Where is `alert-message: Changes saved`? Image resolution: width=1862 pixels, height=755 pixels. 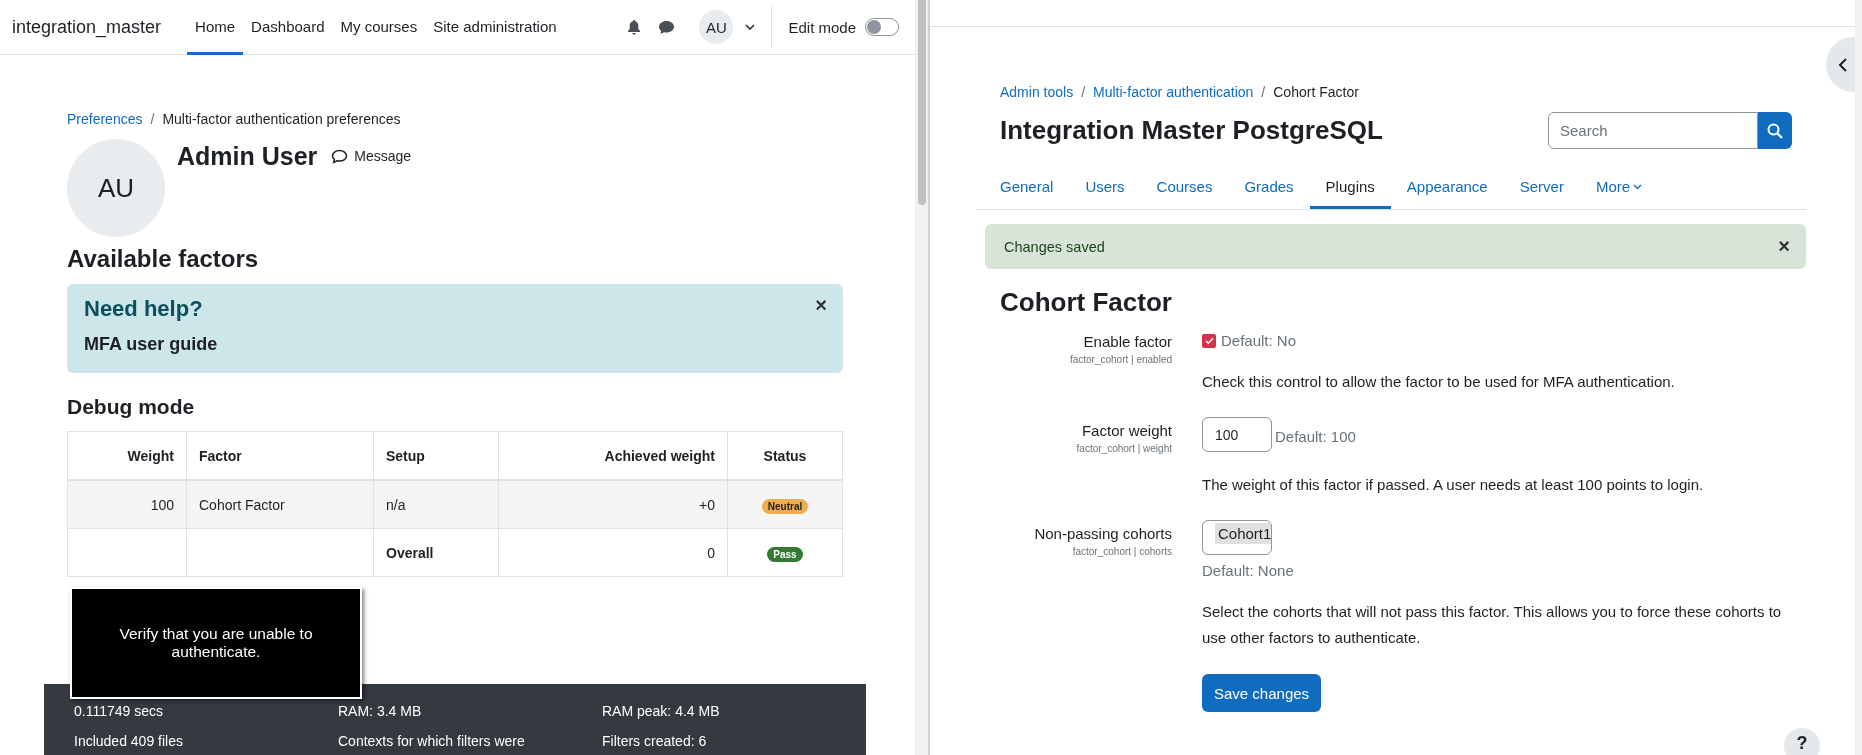 alert-message: Changes saved is located at coordinates (1054, 246).